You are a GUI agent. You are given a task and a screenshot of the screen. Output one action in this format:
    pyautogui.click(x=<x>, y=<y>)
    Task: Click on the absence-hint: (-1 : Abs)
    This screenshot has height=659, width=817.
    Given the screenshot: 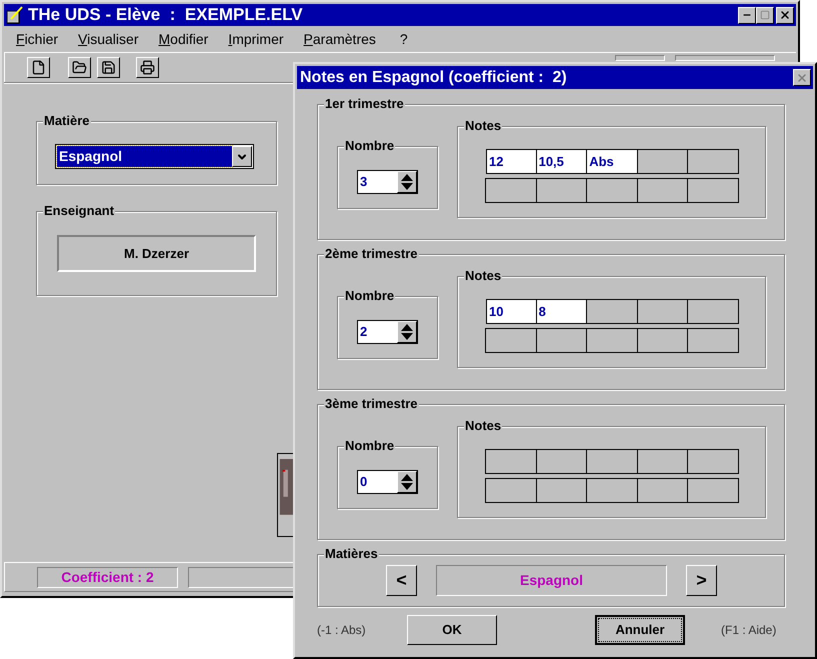 What is the action you would take?
    pyautogui.click(x=342, y=630)
    